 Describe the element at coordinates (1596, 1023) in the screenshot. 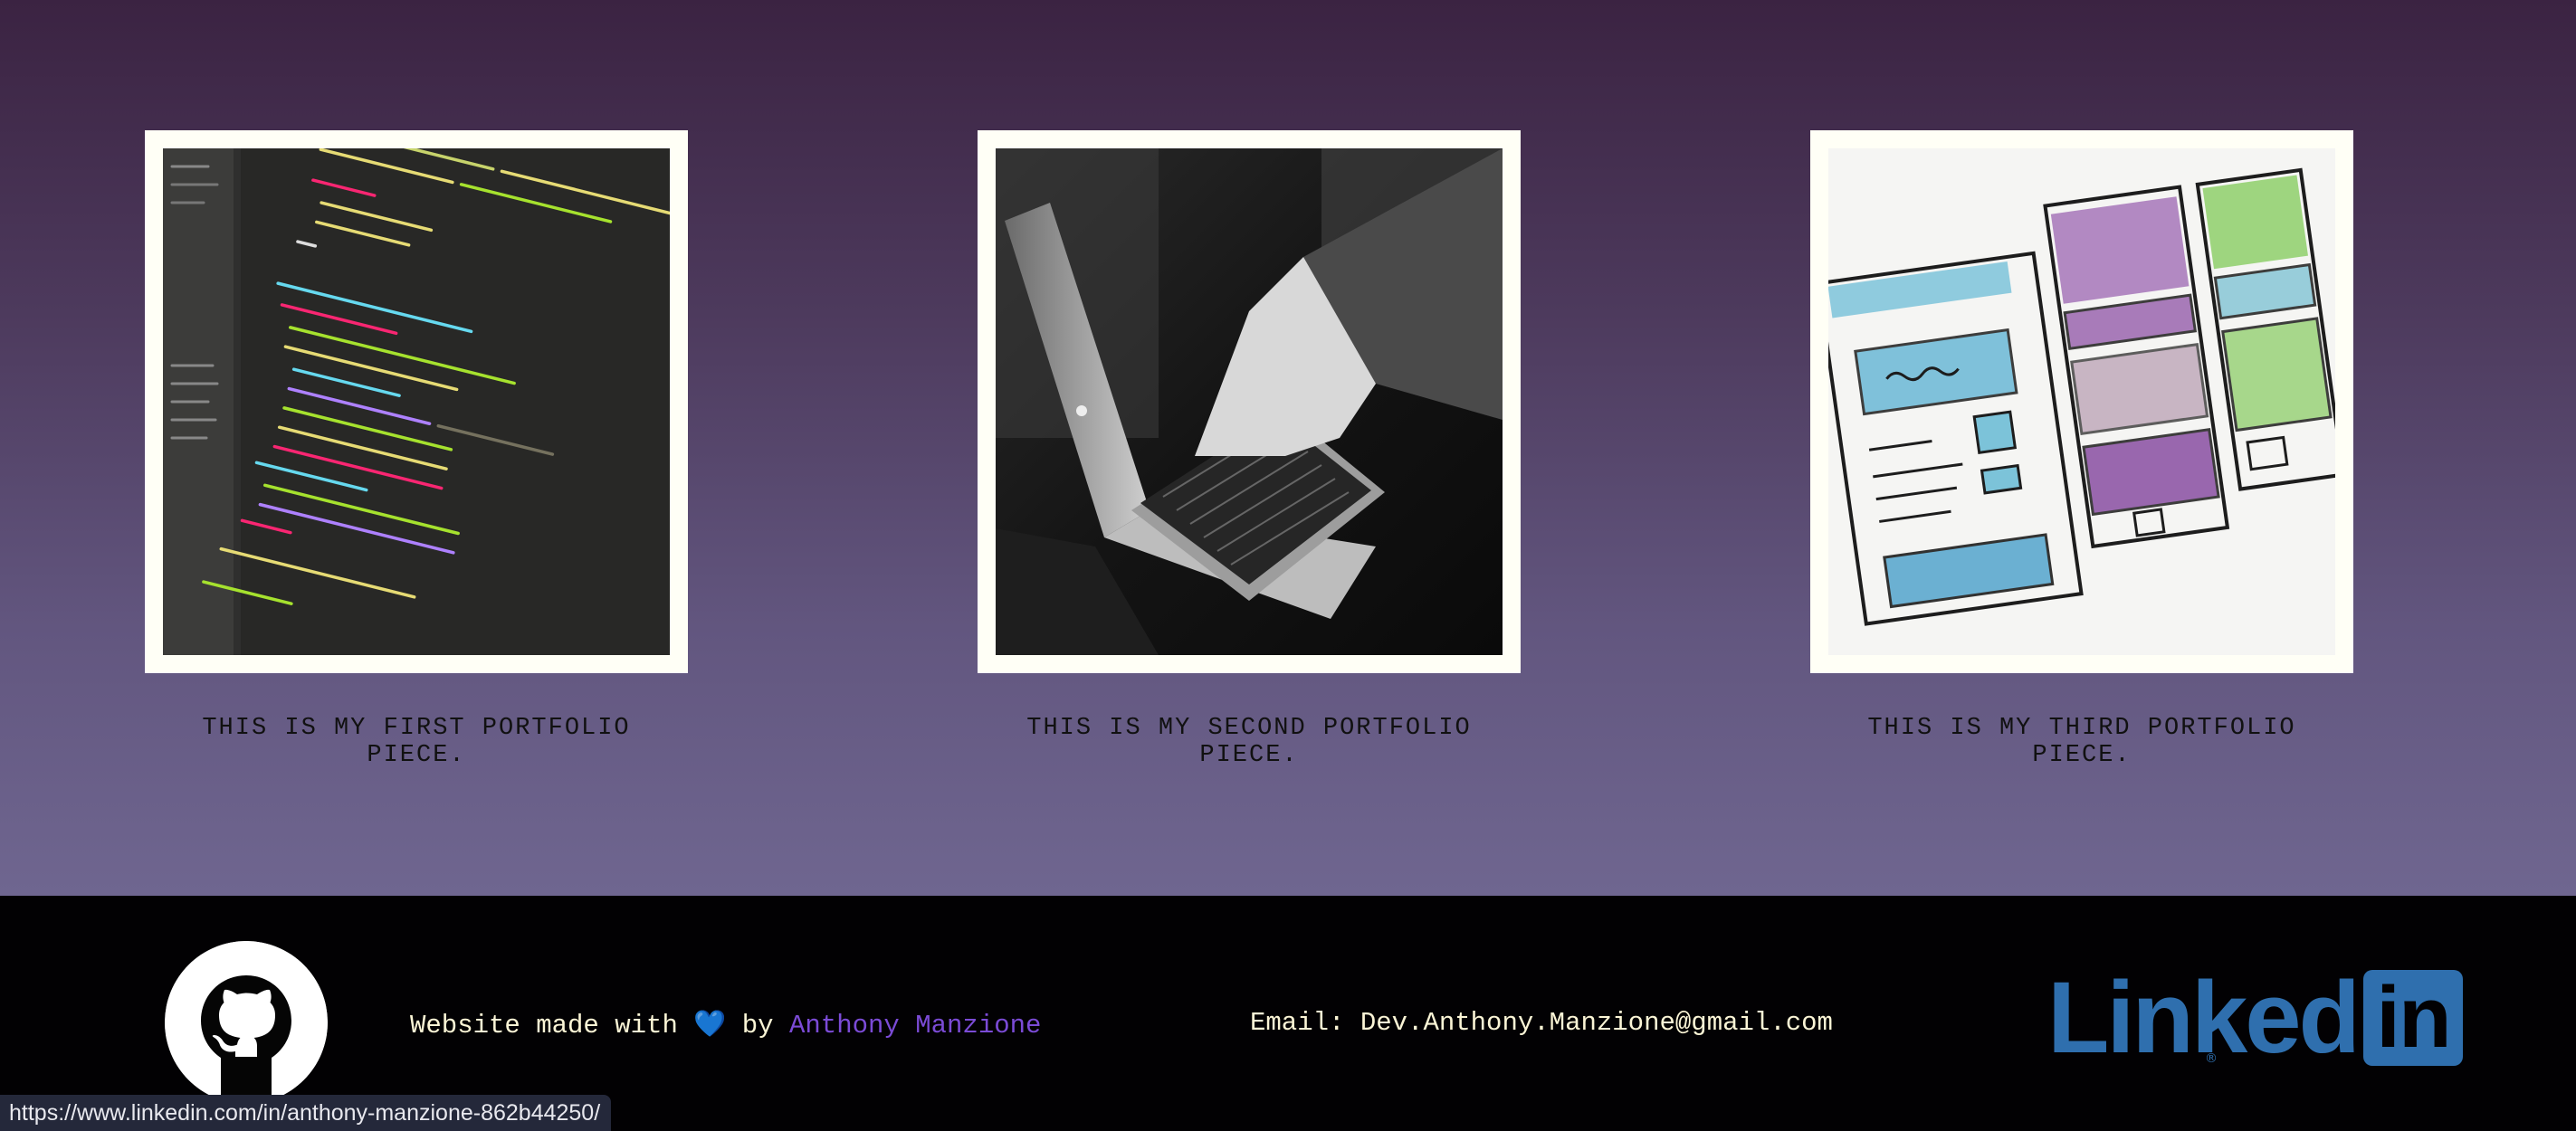

I see `email-address: Dev.Anthony.Manzione@gmail.com` at that location.